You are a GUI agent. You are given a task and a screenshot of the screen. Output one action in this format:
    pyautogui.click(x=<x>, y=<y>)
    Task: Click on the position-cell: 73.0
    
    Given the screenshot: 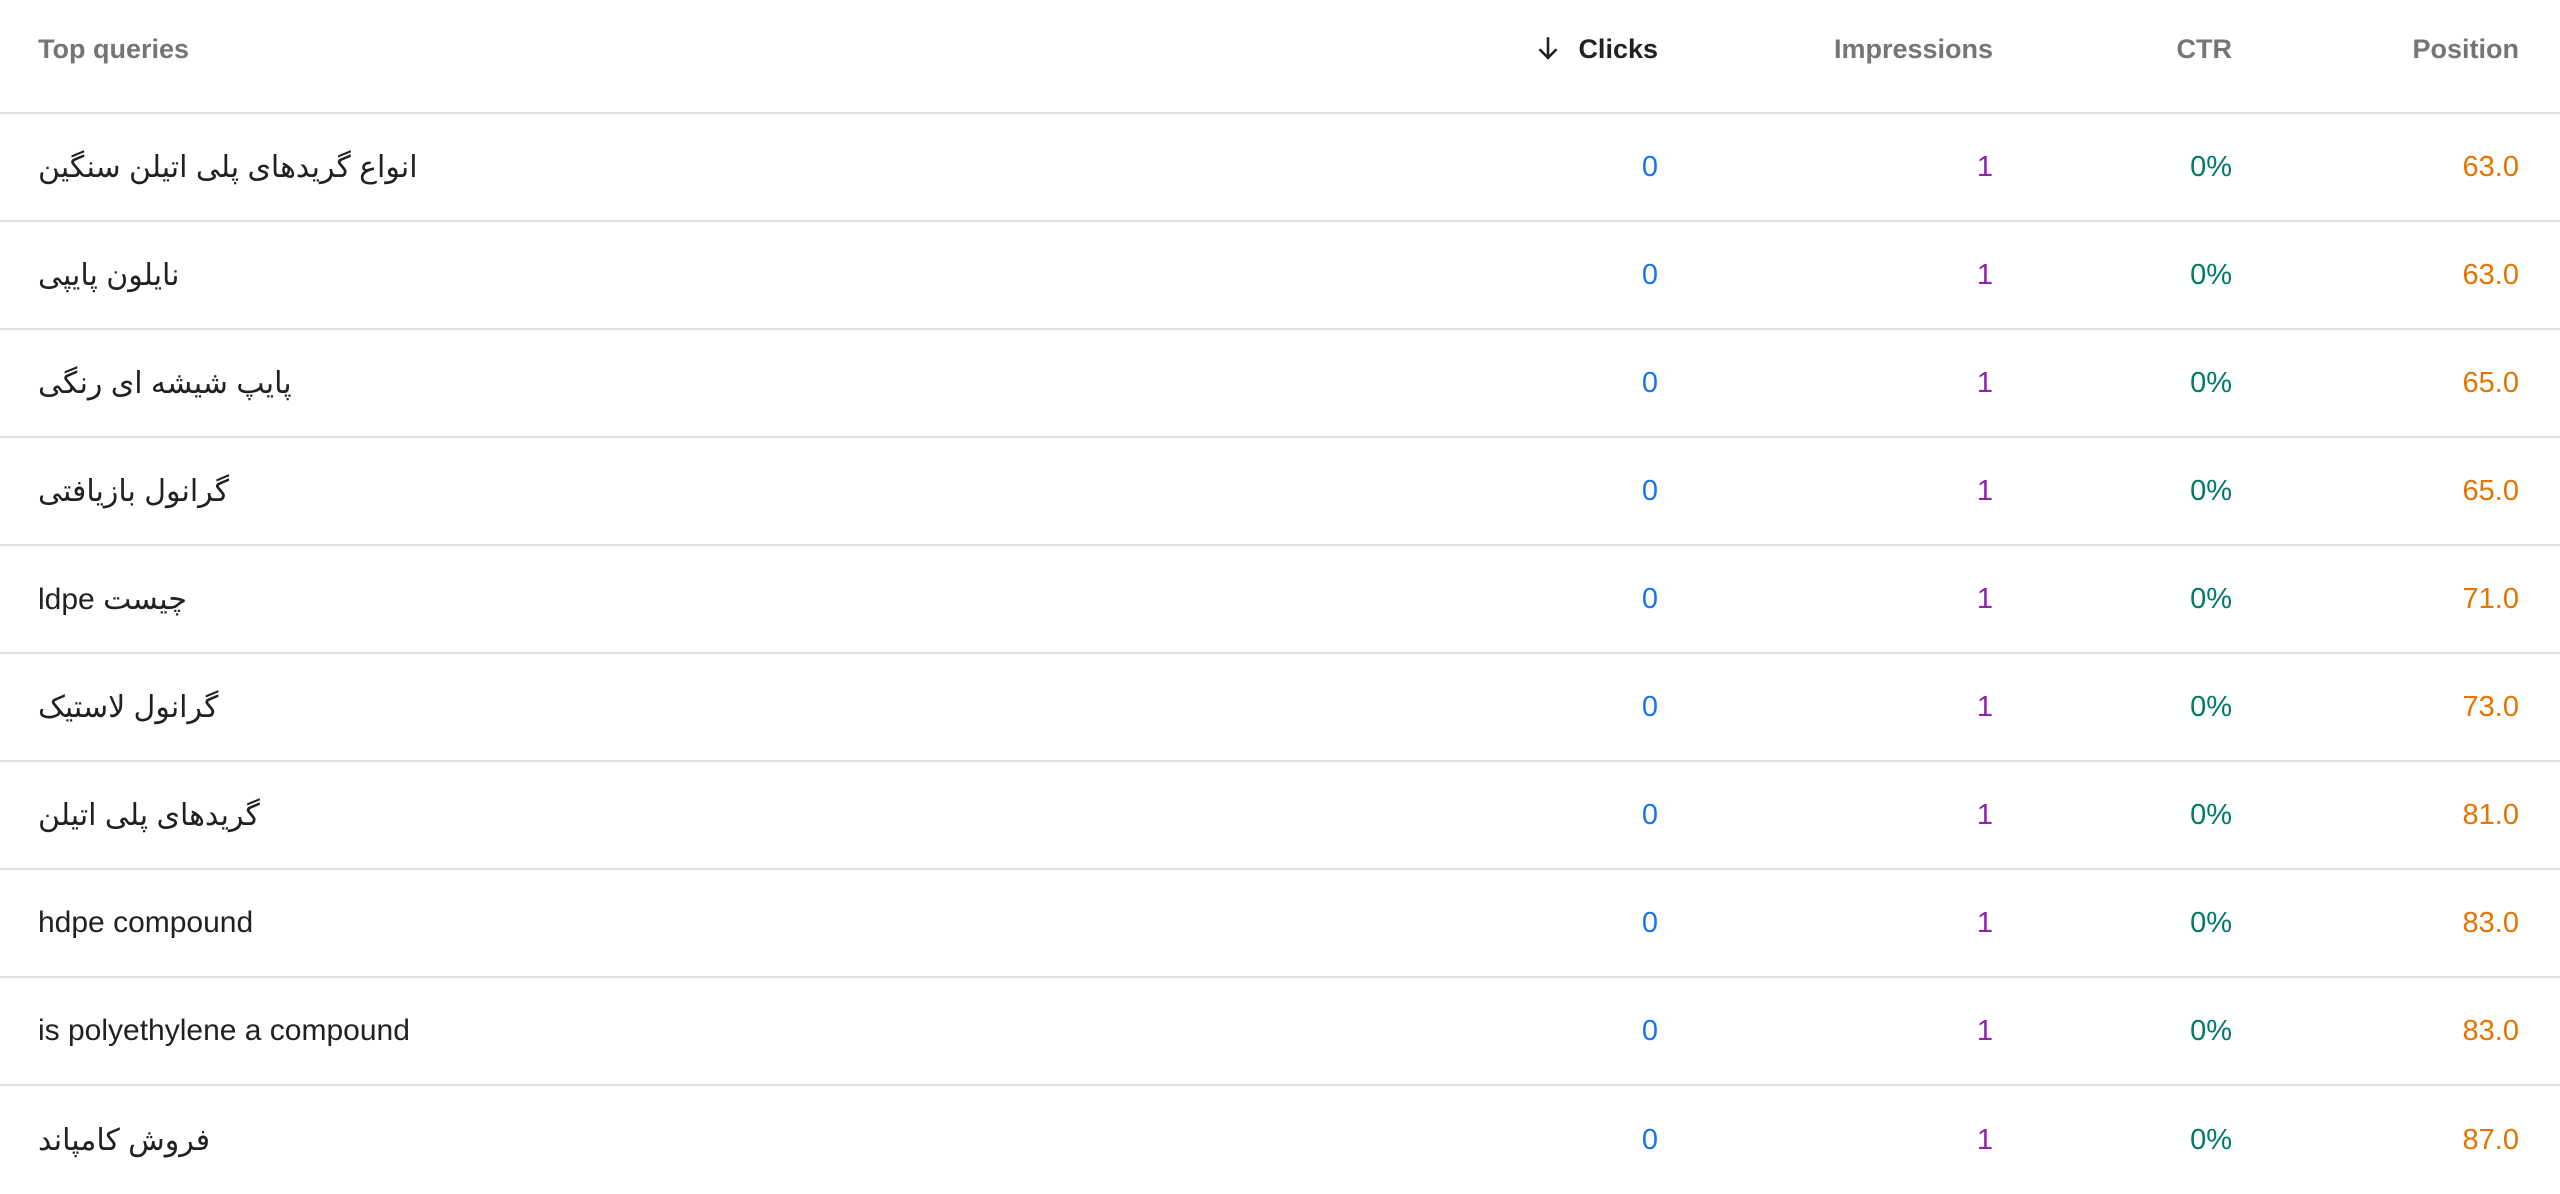 What is the action you would take?
    pyautogui.click(x=2490, y=706)
    